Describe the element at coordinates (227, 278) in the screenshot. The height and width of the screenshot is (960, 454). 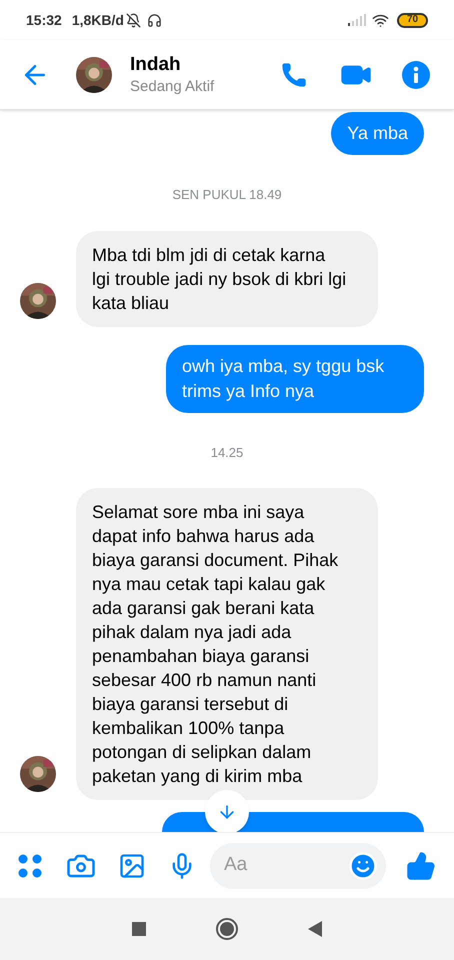
I see `received-message: Mba tdi blm jdi di cetak karna lgi trouble jadi ny bsok di kbri lgi kata bliau` at that location.